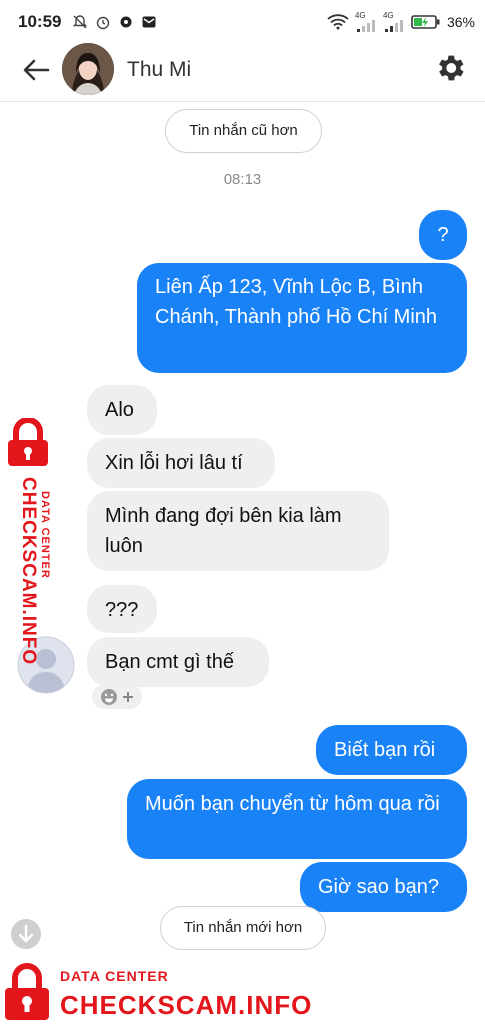 The width and height of the screenshot is (485, 1024). What do you see at coordinates (338, 22) in the screenshot?
I see `wifi-icon` at bounding box center [338, 22].